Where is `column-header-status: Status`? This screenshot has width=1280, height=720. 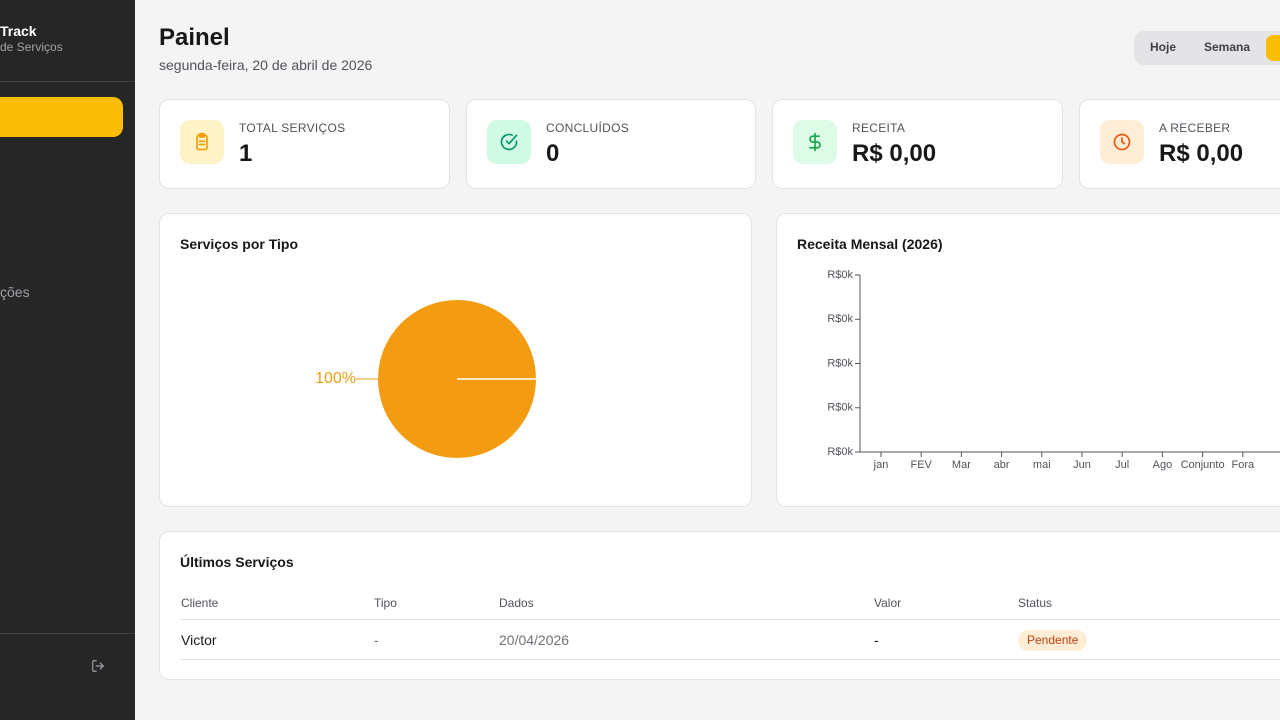
column-header-status: Status is located at coordinates (1035, 603).